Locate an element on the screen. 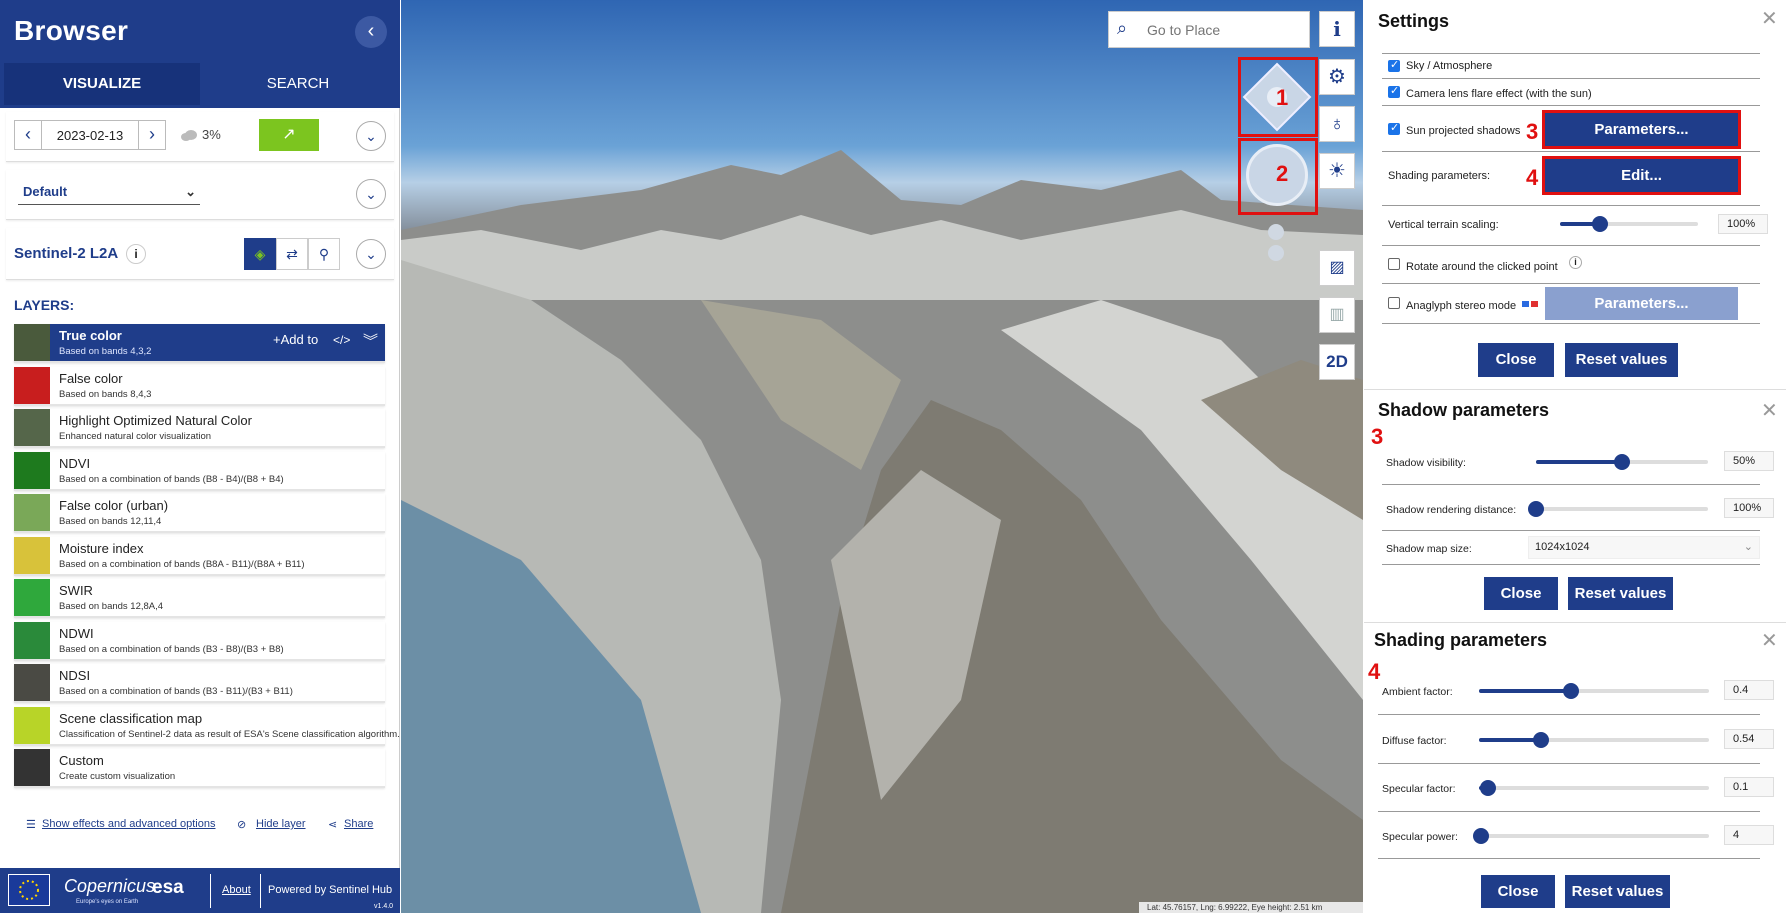  layer-name: False color is located at coordinates (91, 378).